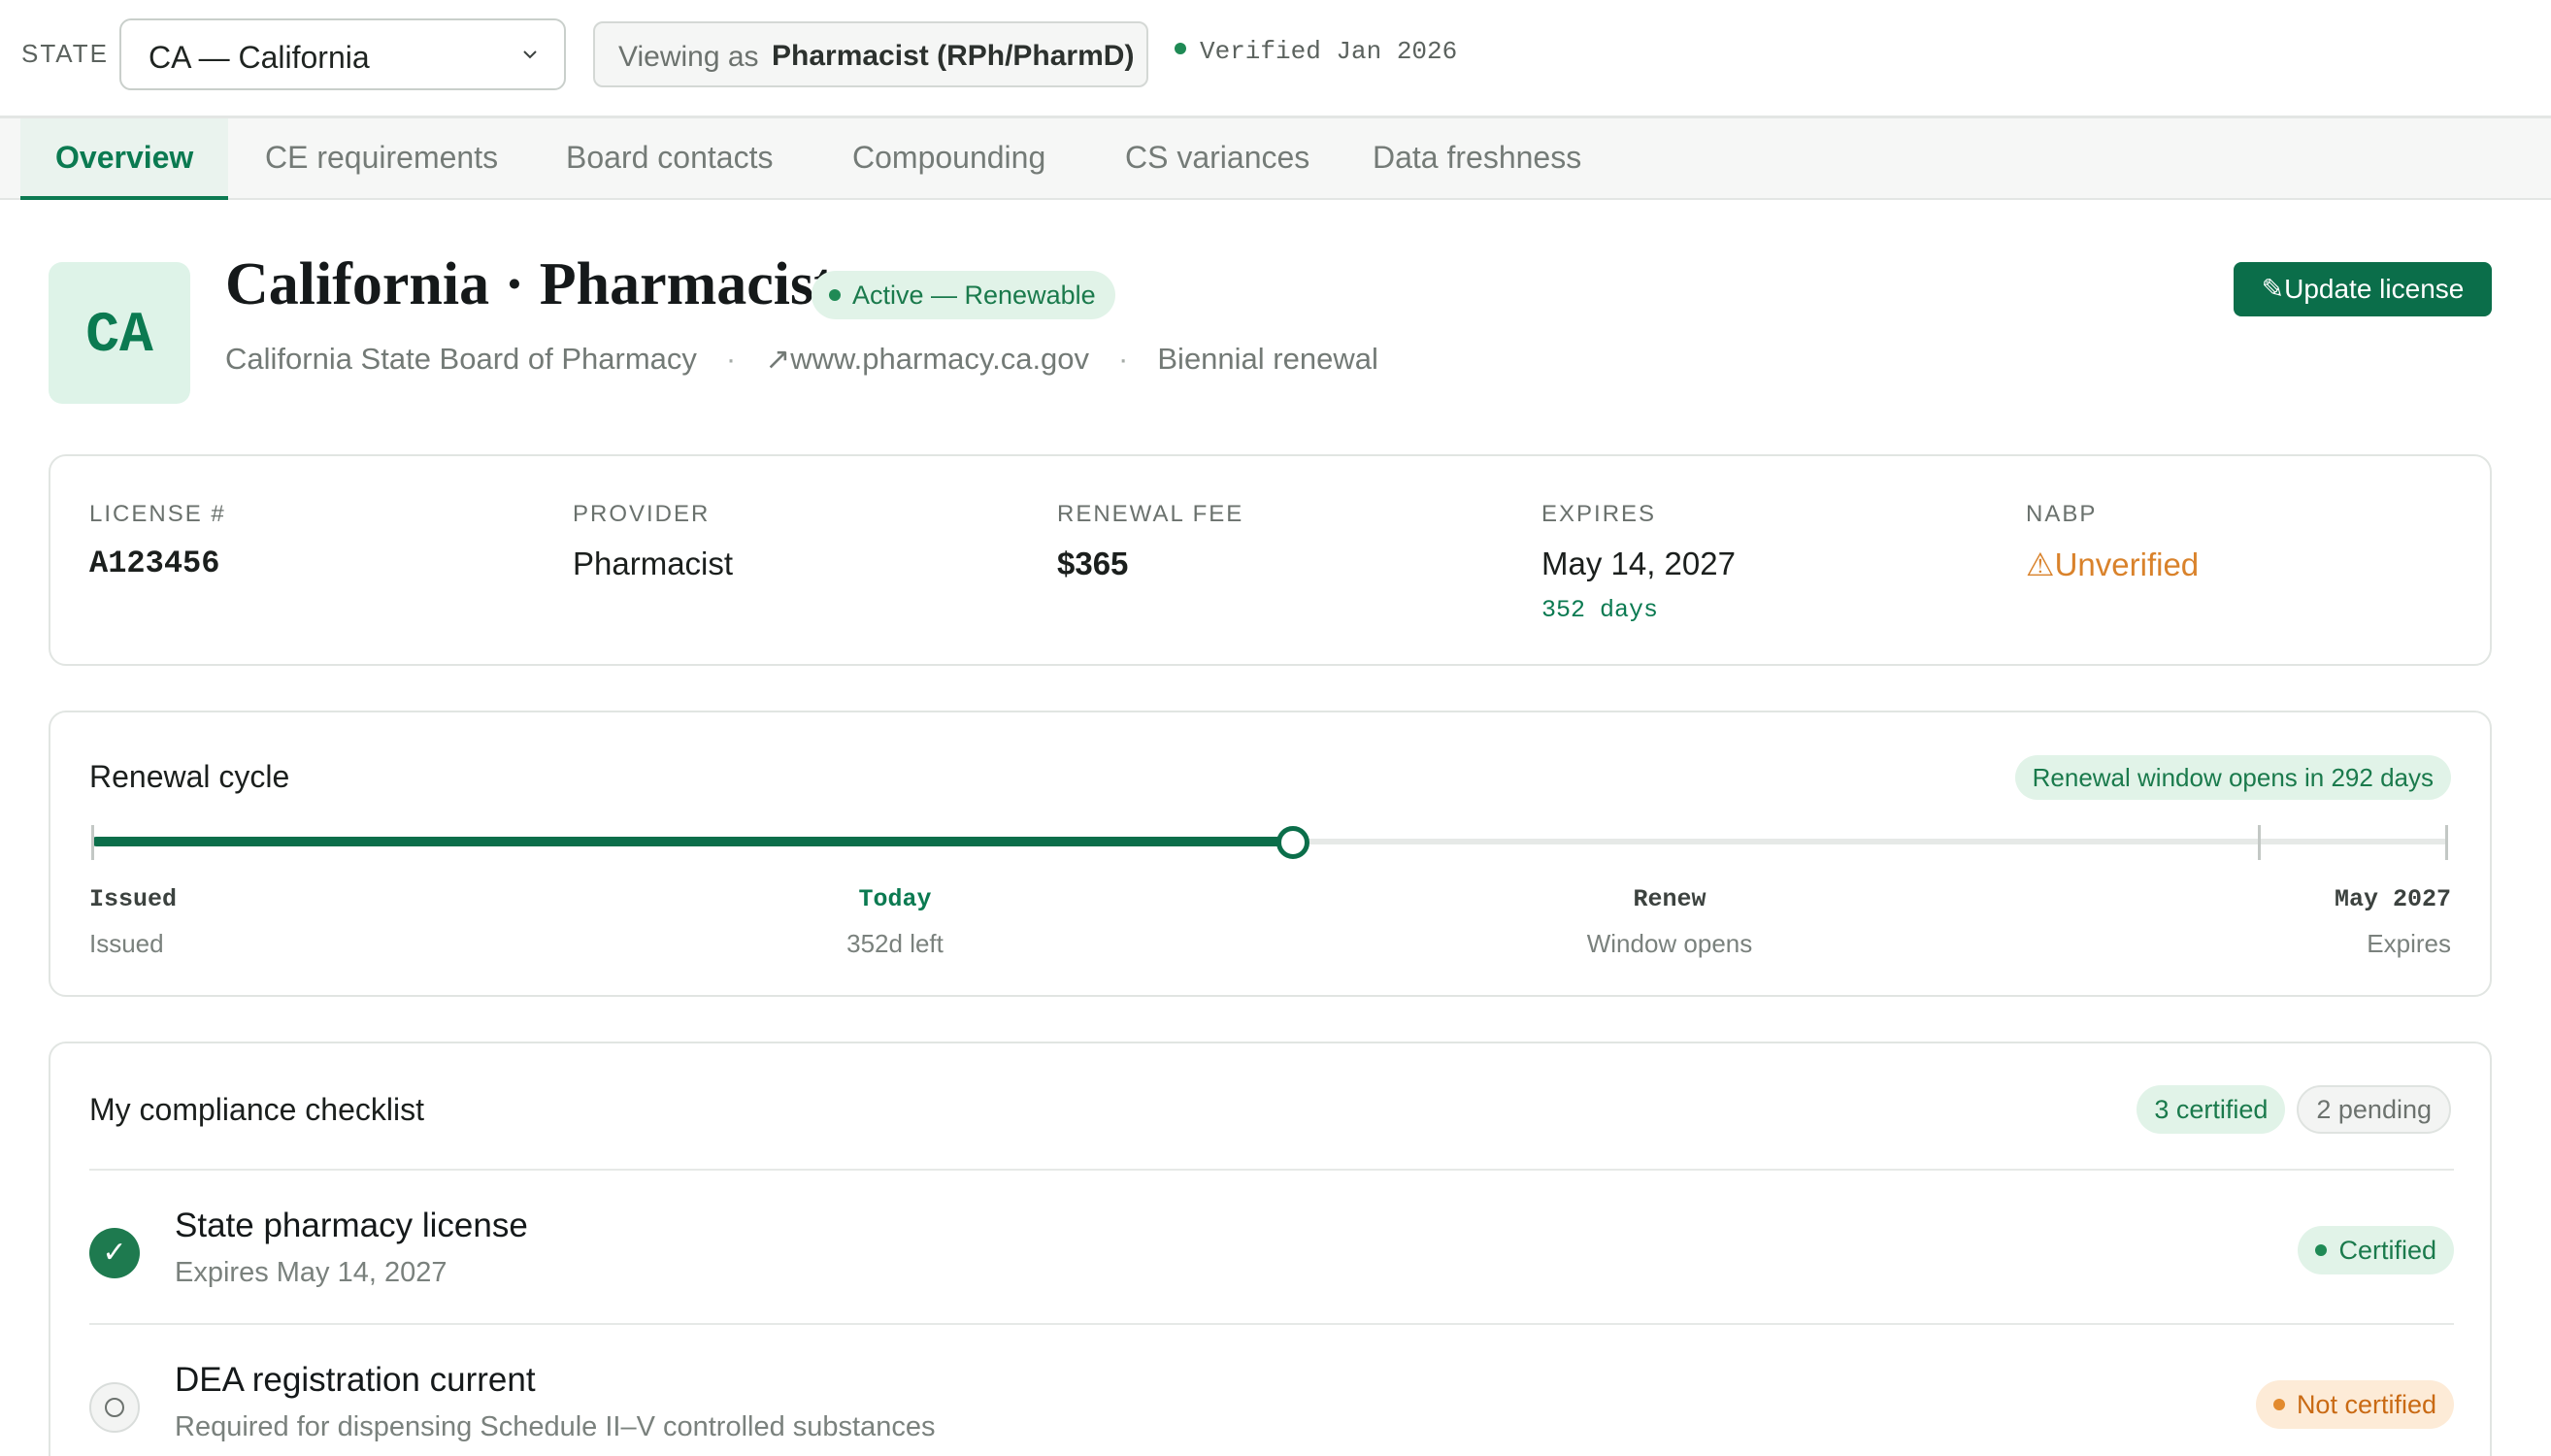 The width and height of the screenshot is (2551, 1456). I want to click on status-text: Active — Renewable, so click(974, 295).